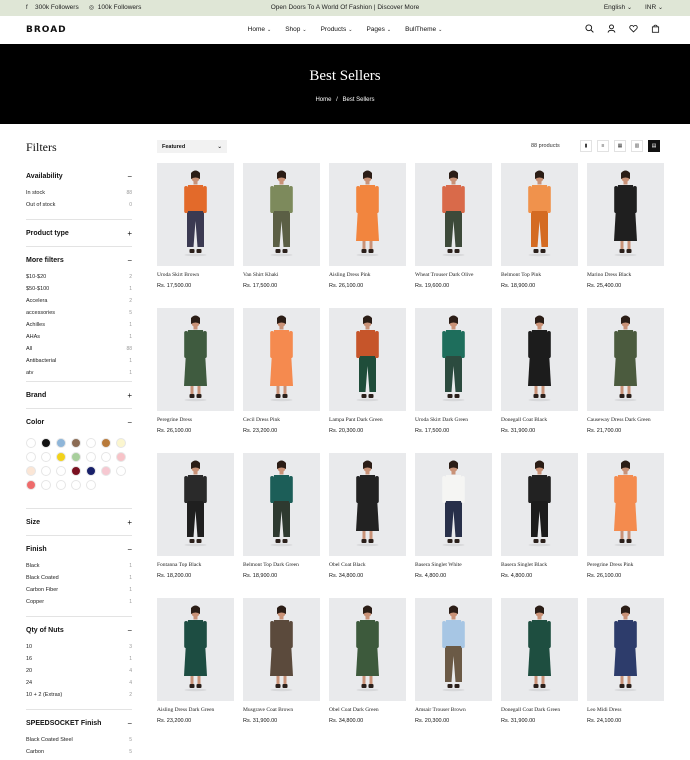 The height and width of the screenshot is (760, 690). What do you see at coordinates (654, 146) in the screenshot?
I see `view-6-column-icon: ▤` at bounding box center [654, 146].